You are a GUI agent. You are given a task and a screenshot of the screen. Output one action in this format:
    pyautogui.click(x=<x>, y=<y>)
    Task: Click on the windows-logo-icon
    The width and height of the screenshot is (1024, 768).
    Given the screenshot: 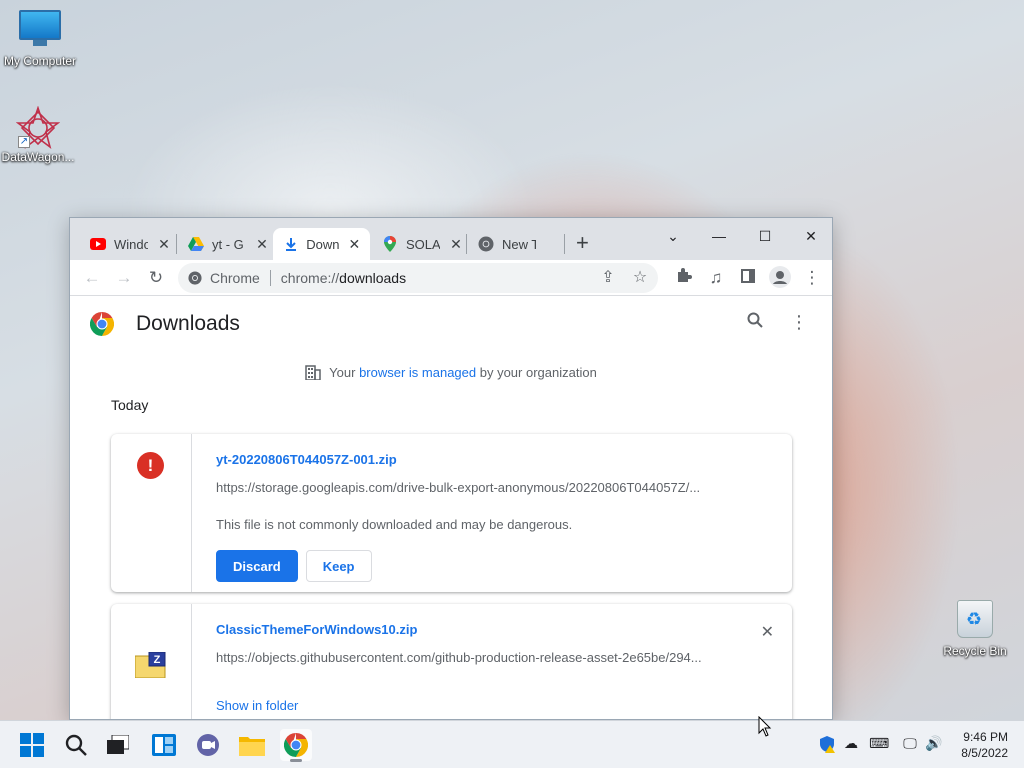 What is the action you would take?
    pyautogui.click(x=32, y=745)
    